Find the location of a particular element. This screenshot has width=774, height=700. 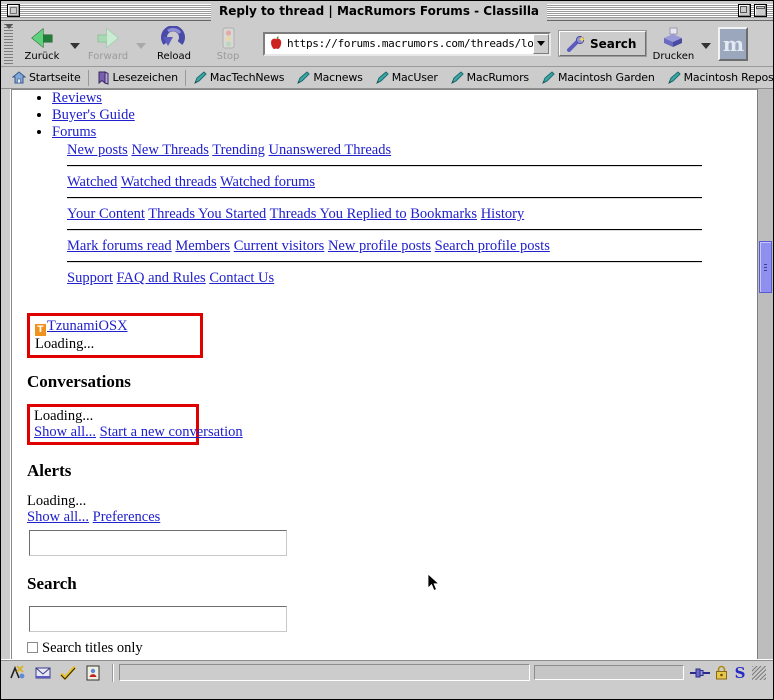

nav-link-mark-forums-read: Mark forums read is located at coordinates (119, 246).